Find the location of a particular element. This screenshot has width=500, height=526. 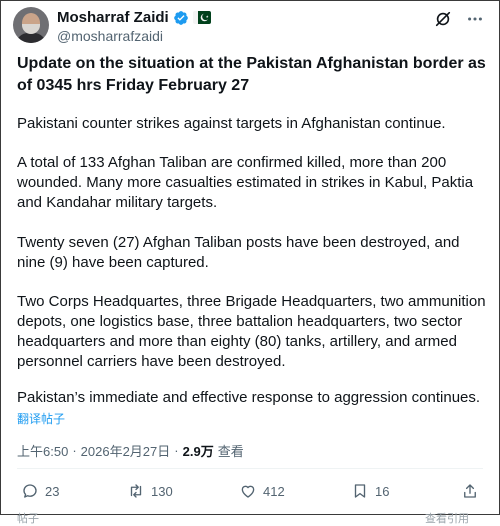

cut-off-text-right: 查看引用 is located at coordinates (447, 519).